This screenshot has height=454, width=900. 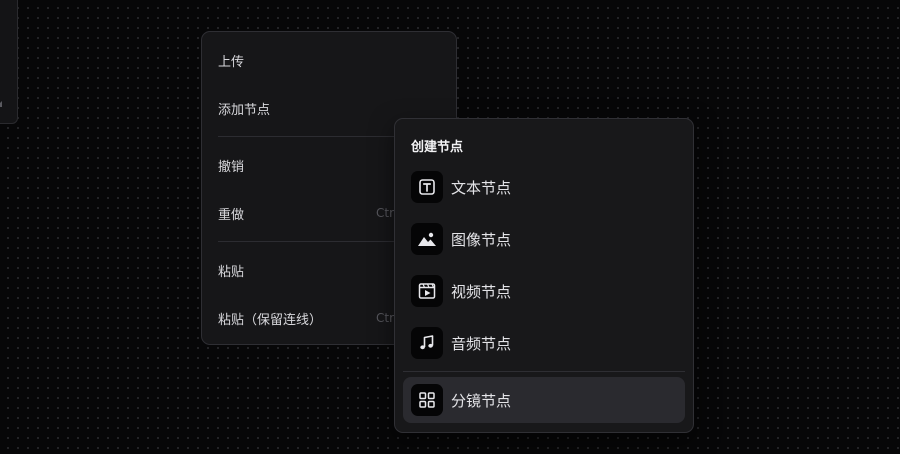 What do you see at coordinates (231, 62) in the screenshot?
I see `menu-item-label: 上传` at bounding box center [231, 62].